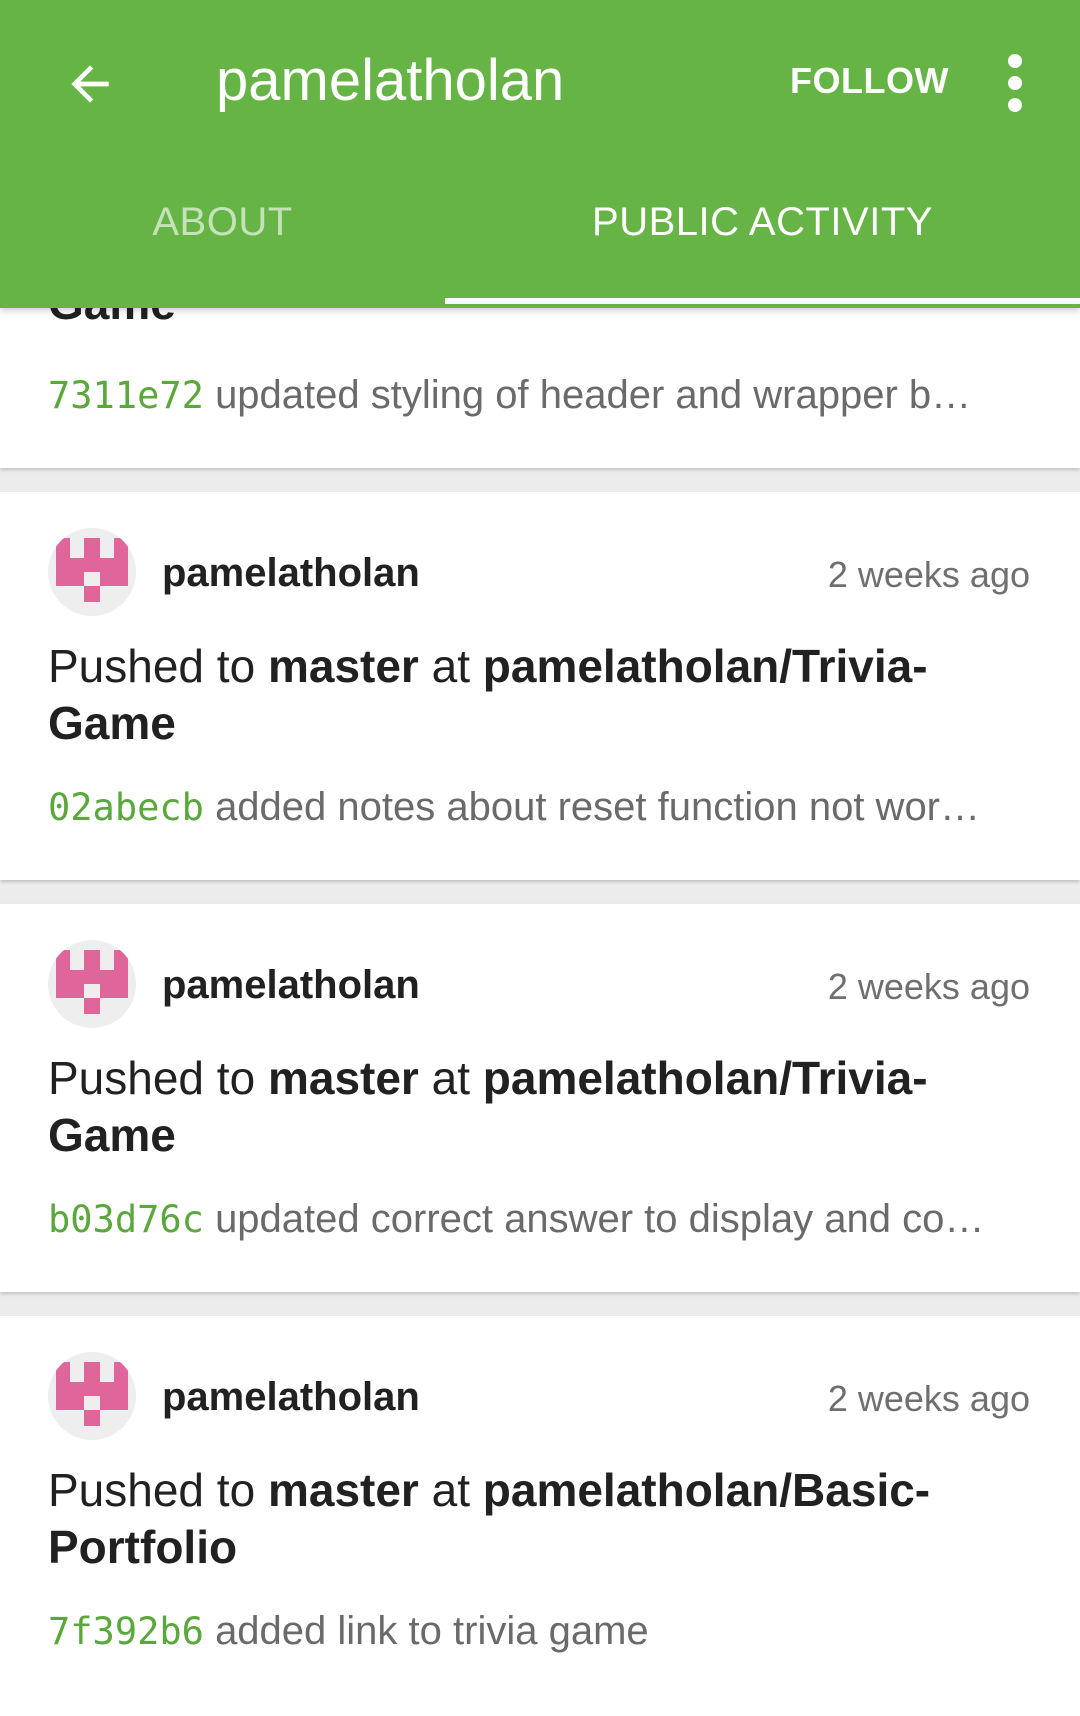 The image size is (1080, 1716). I want to click on overflow-menu-button, so click(1015, 83).